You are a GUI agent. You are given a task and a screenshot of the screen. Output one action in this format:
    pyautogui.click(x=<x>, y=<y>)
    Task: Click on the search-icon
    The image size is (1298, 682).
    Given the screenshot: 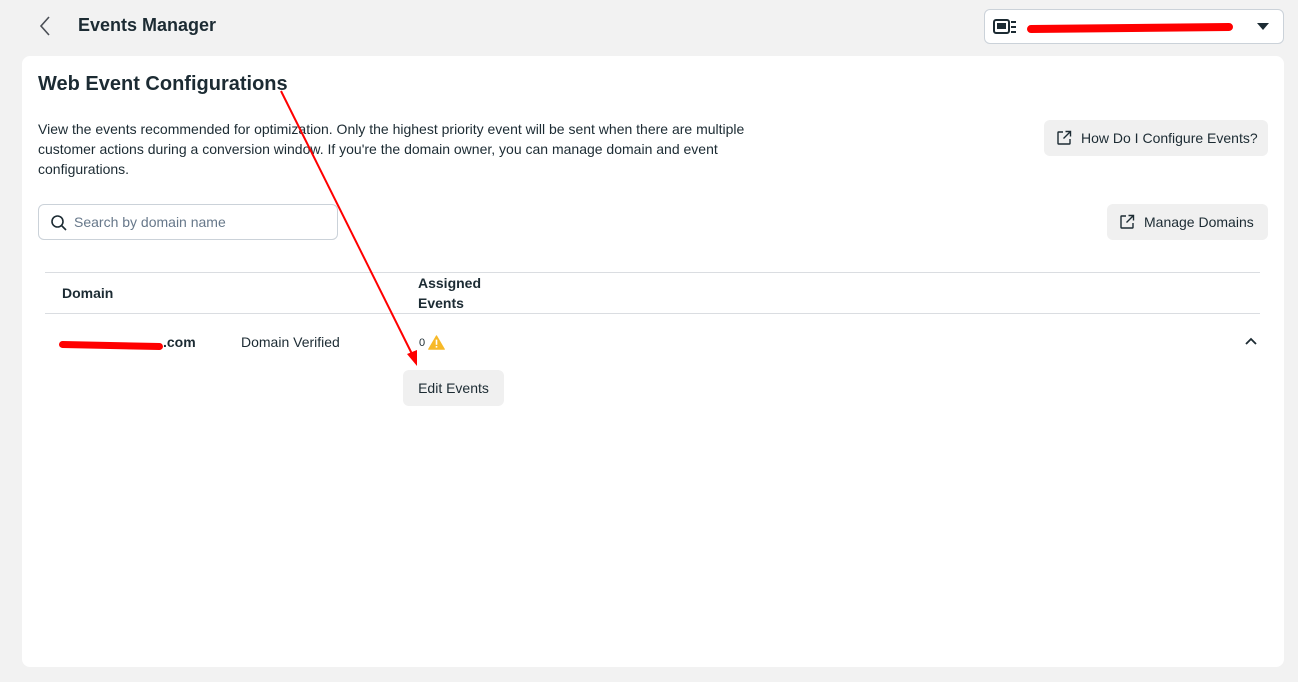 What is the action you would take?
    pyautogui.click(x=59, y=223)
    